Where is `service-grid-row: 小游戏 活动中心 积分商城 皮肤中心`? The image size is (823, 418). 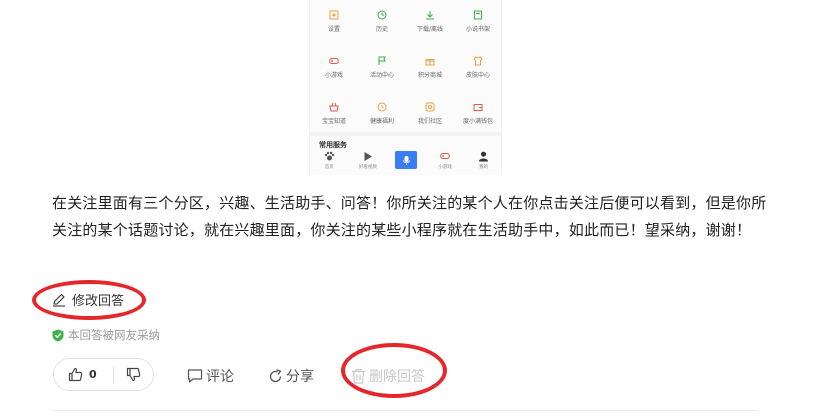
service-grid-row: 小游戏 活动中心 积分商城 皮肤中心 is located at coordinates (405, 70).